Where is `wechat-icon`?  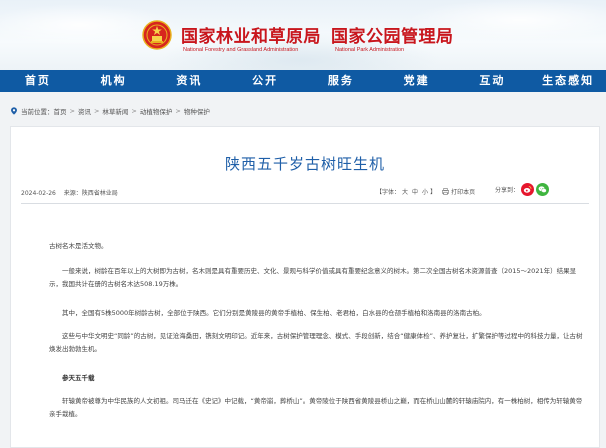
wechat-icon is located at coordinates (542, 189).